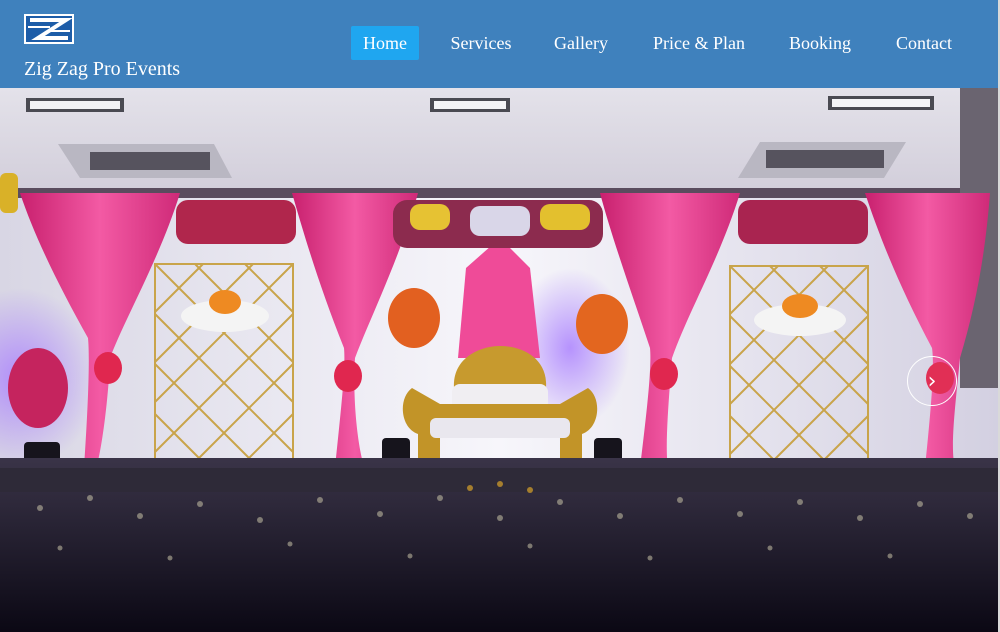 This screenshot has width=1000, height=632. What do you see at coordinates (924, 43) in the screenshot?
I see `nav-item-contact: Contact` at bounding box center [924, 43].